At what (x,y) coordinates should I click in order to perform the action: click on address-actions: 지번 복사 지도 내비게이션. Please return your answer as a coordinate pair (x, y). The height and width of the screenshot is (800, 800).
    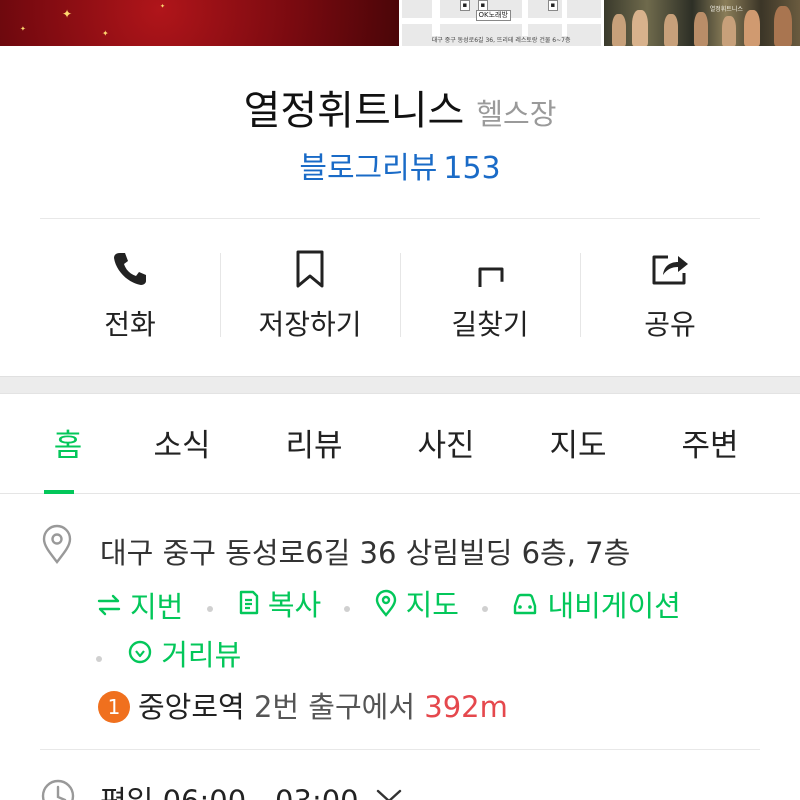
    Looking at the image, I should click on (388, 604).